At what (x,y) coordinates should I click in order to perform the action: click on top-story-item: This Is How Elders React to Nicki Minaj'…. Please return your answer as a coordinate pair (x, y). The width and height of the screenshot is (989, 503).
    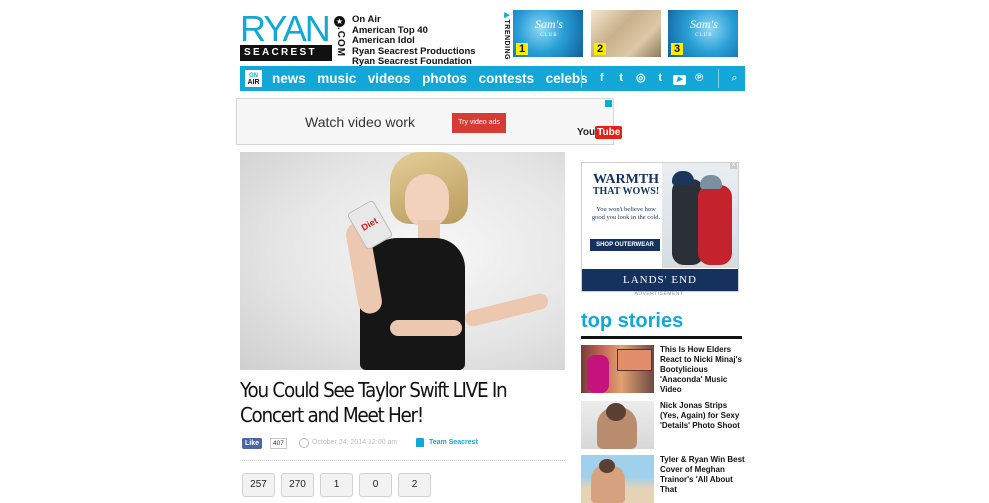
    Looking at the image, I should click on (663, 370).